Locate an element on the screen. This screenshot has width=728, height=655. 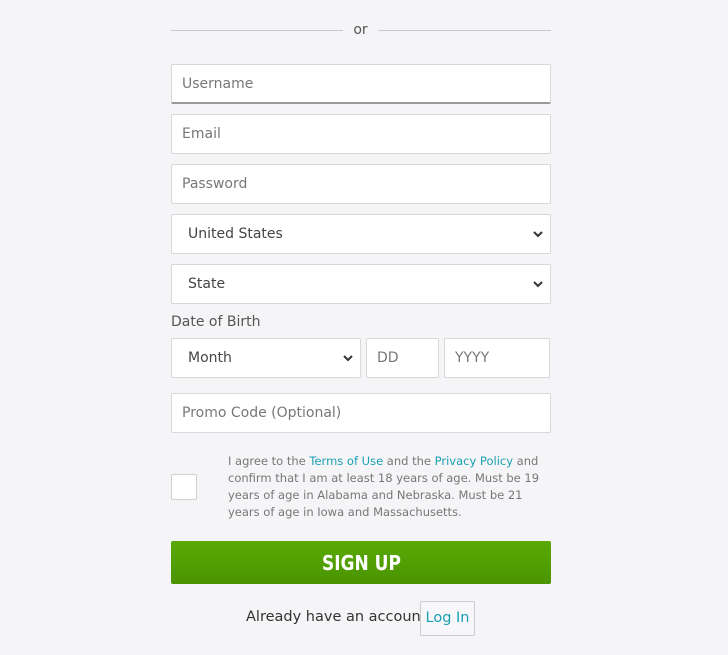
sign-up-button: SIGN UP is located at coordinates (361, 562).